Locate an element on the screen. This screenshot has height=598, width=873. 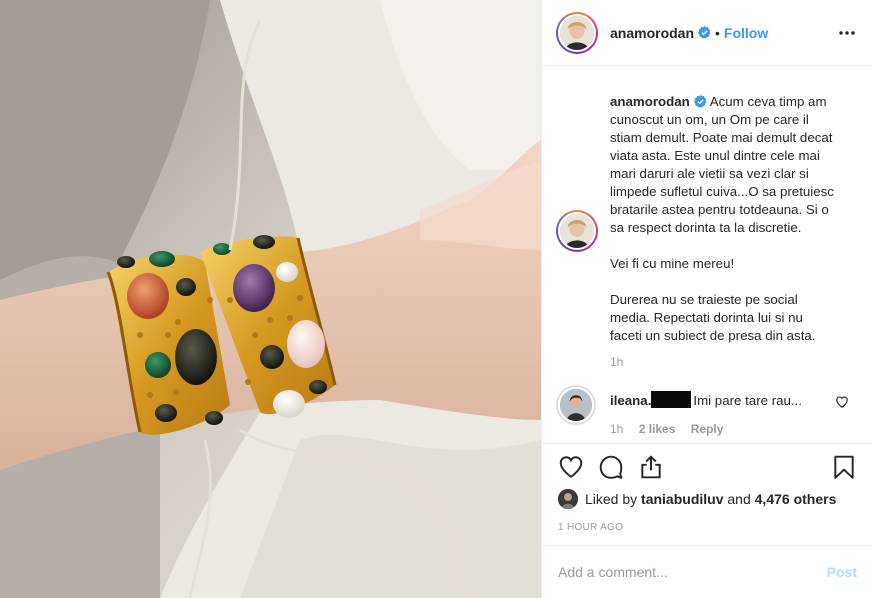
likes-count: 4,476 others is located at coordinates (796, 499).